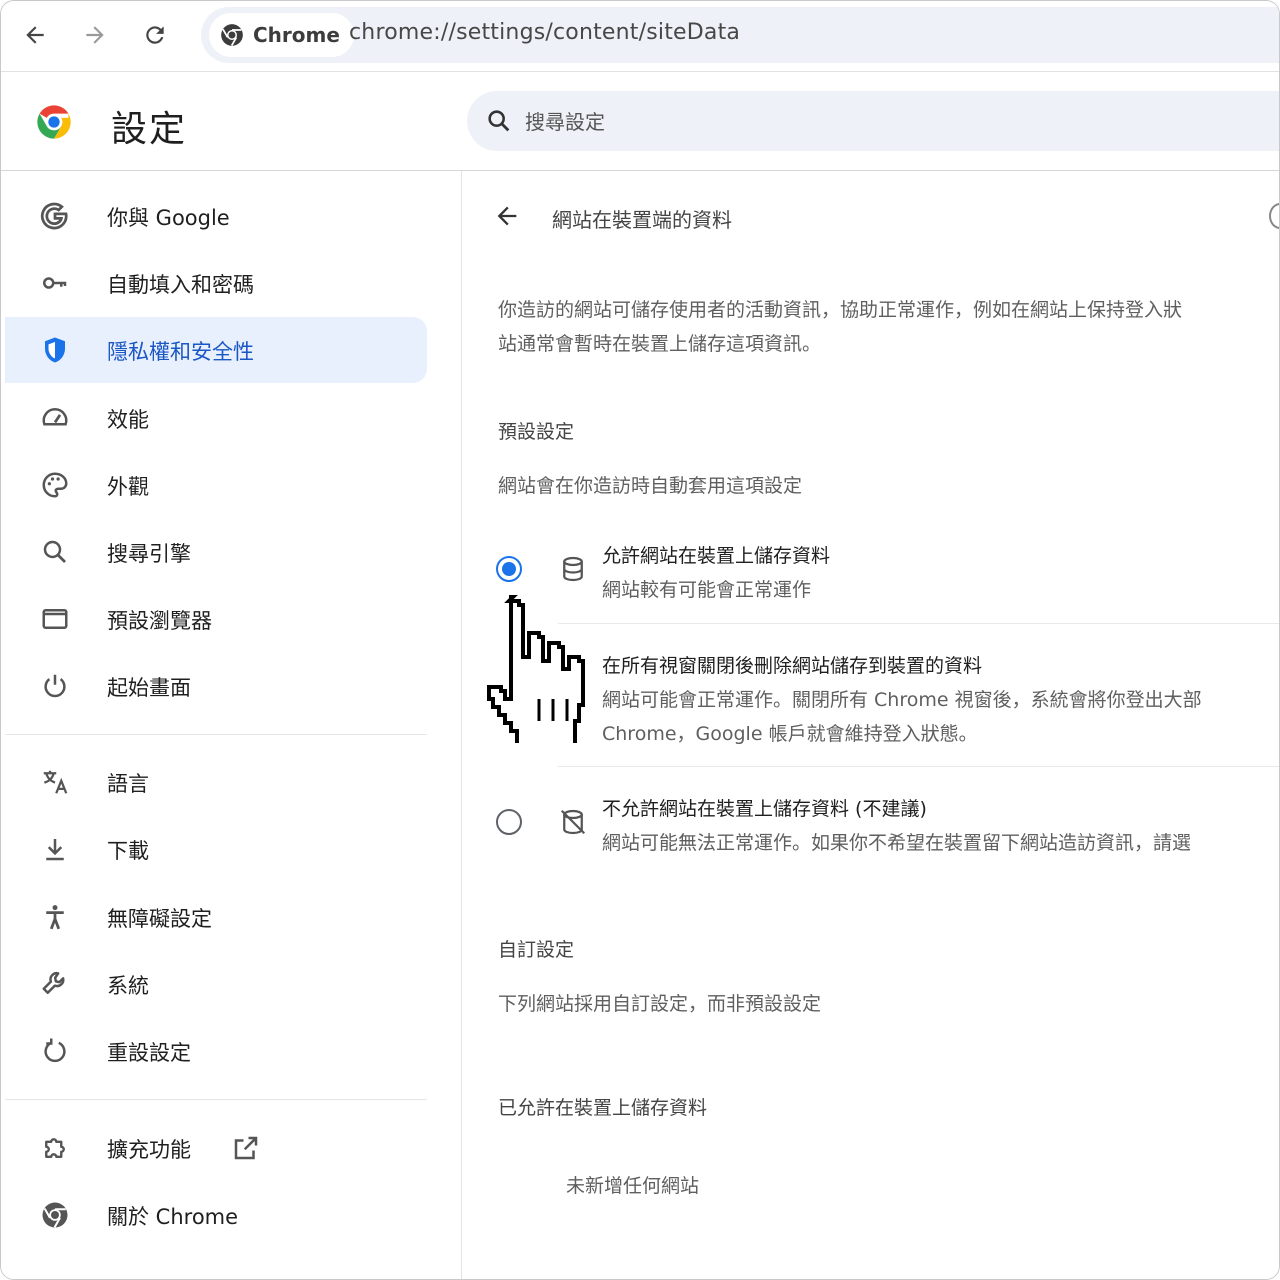 Image resolution: width=1280 pixels, height=1280 pixels. Describe the element at coordinates (642, 220) in the screenshot. I see `subpage-title: 網站在裝置端的資料` at that location.